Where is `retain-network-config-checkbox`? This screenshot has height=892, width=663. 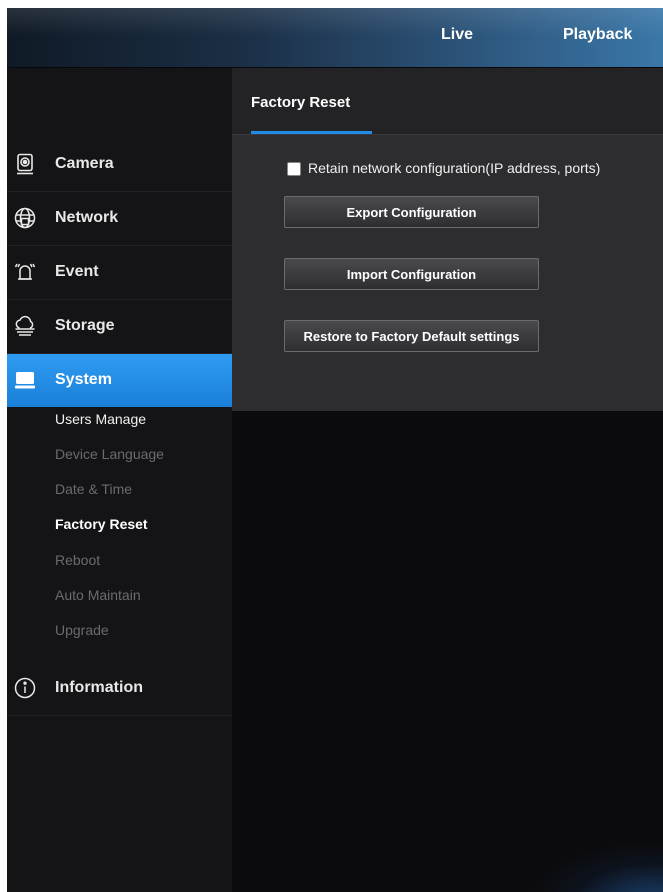 retain-network-config-checkbox is located at coordinates (294, 169).